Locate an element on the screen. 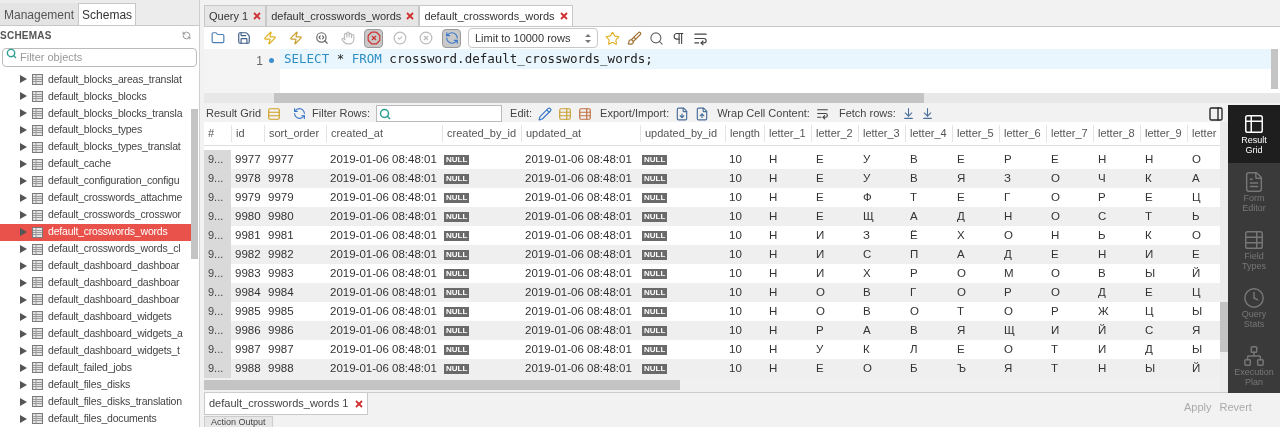 Image resolution: width=1280 pixels, height=427 pixels. spinner-arrows-icon is located at coordinates (588, 38).